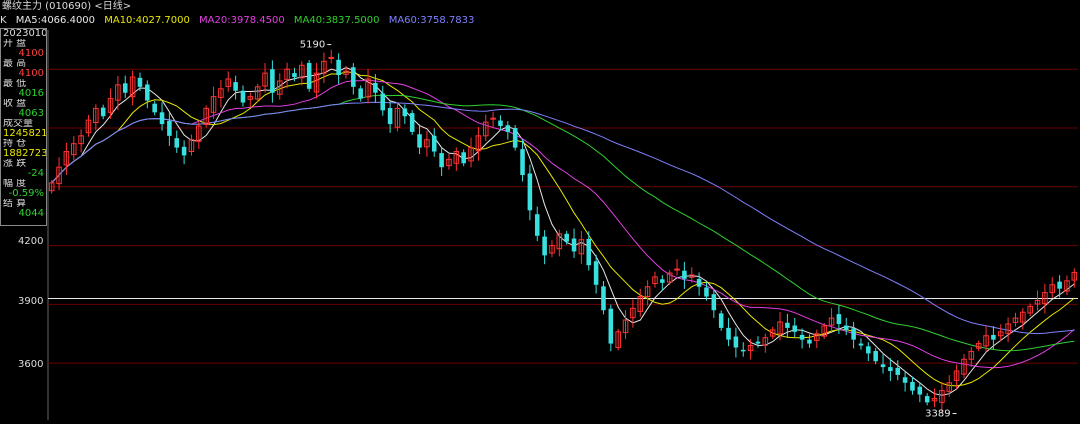 This screenshot has height=424, width=1080. What do you see at coordinates (35, 174) in the screenshot?
I see `info-value-change: -24` at bounding box center [35, 174].